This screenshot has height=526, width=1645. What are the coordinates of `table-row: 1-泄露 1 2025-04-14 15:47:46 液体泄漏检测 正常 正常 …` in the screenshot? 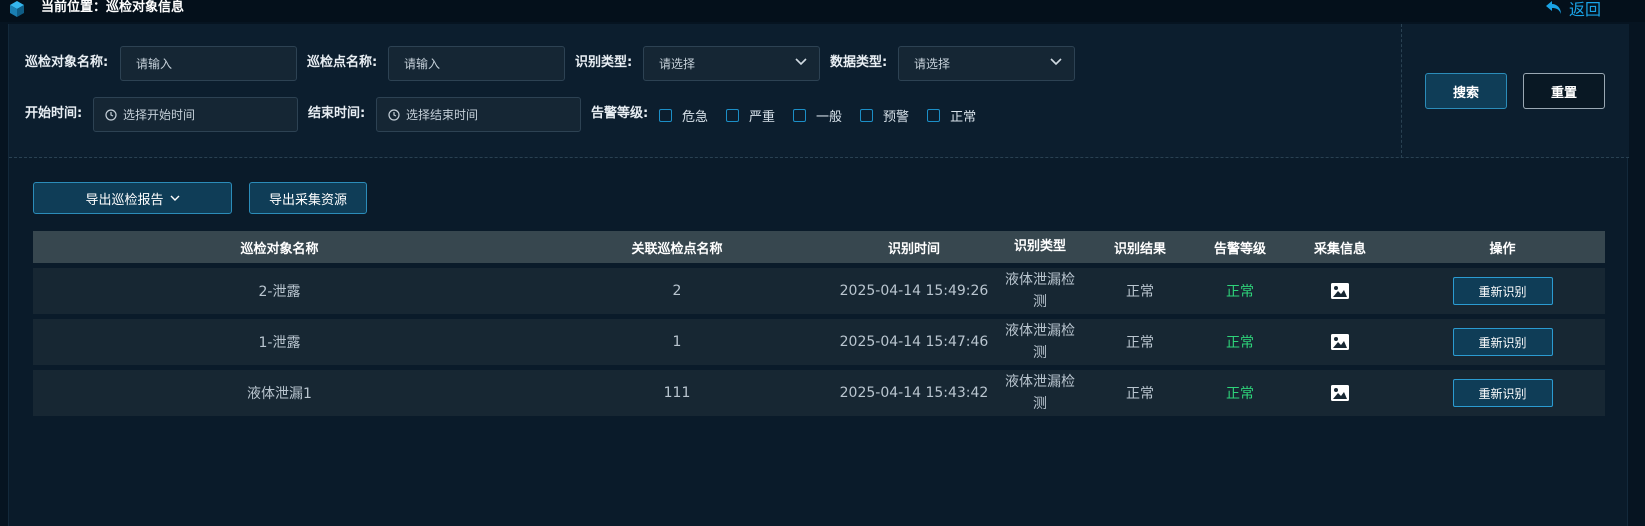 It's located at (819, 342).